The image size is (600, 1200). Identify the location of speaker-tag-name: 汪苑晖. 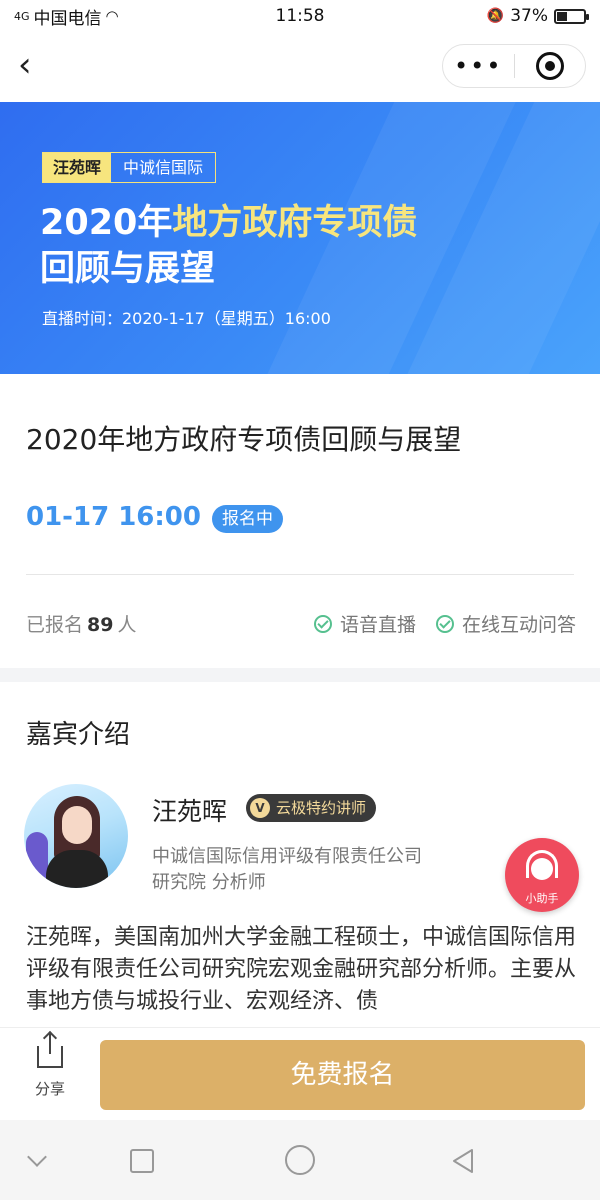
(77, 167).